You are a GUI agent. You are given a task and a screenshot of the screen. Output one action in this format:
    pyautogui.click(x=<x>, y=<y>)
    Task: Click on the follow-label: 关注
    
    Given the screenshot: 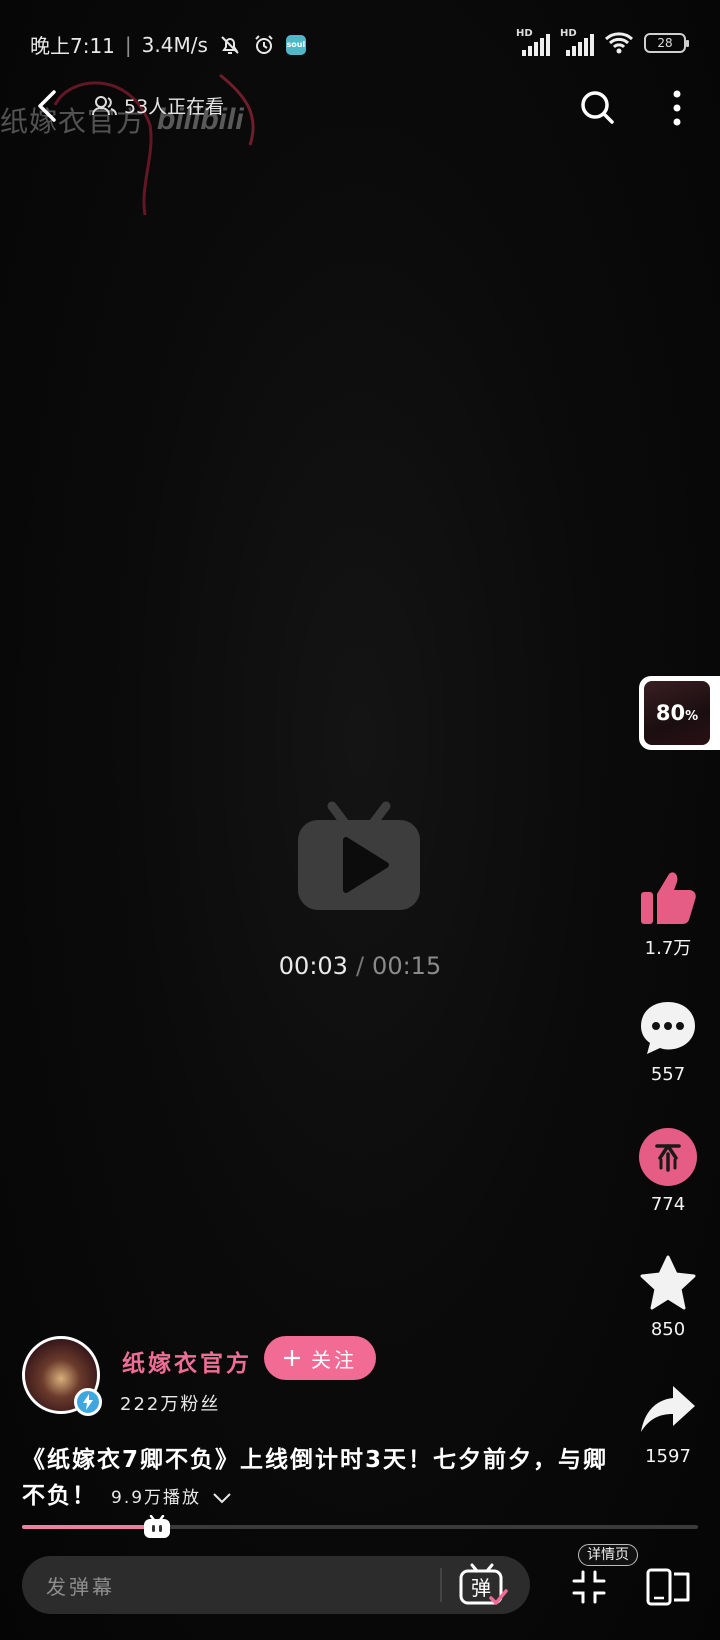 What is the action you would take?
    pyautogui.click(x=334, y=1359)
    